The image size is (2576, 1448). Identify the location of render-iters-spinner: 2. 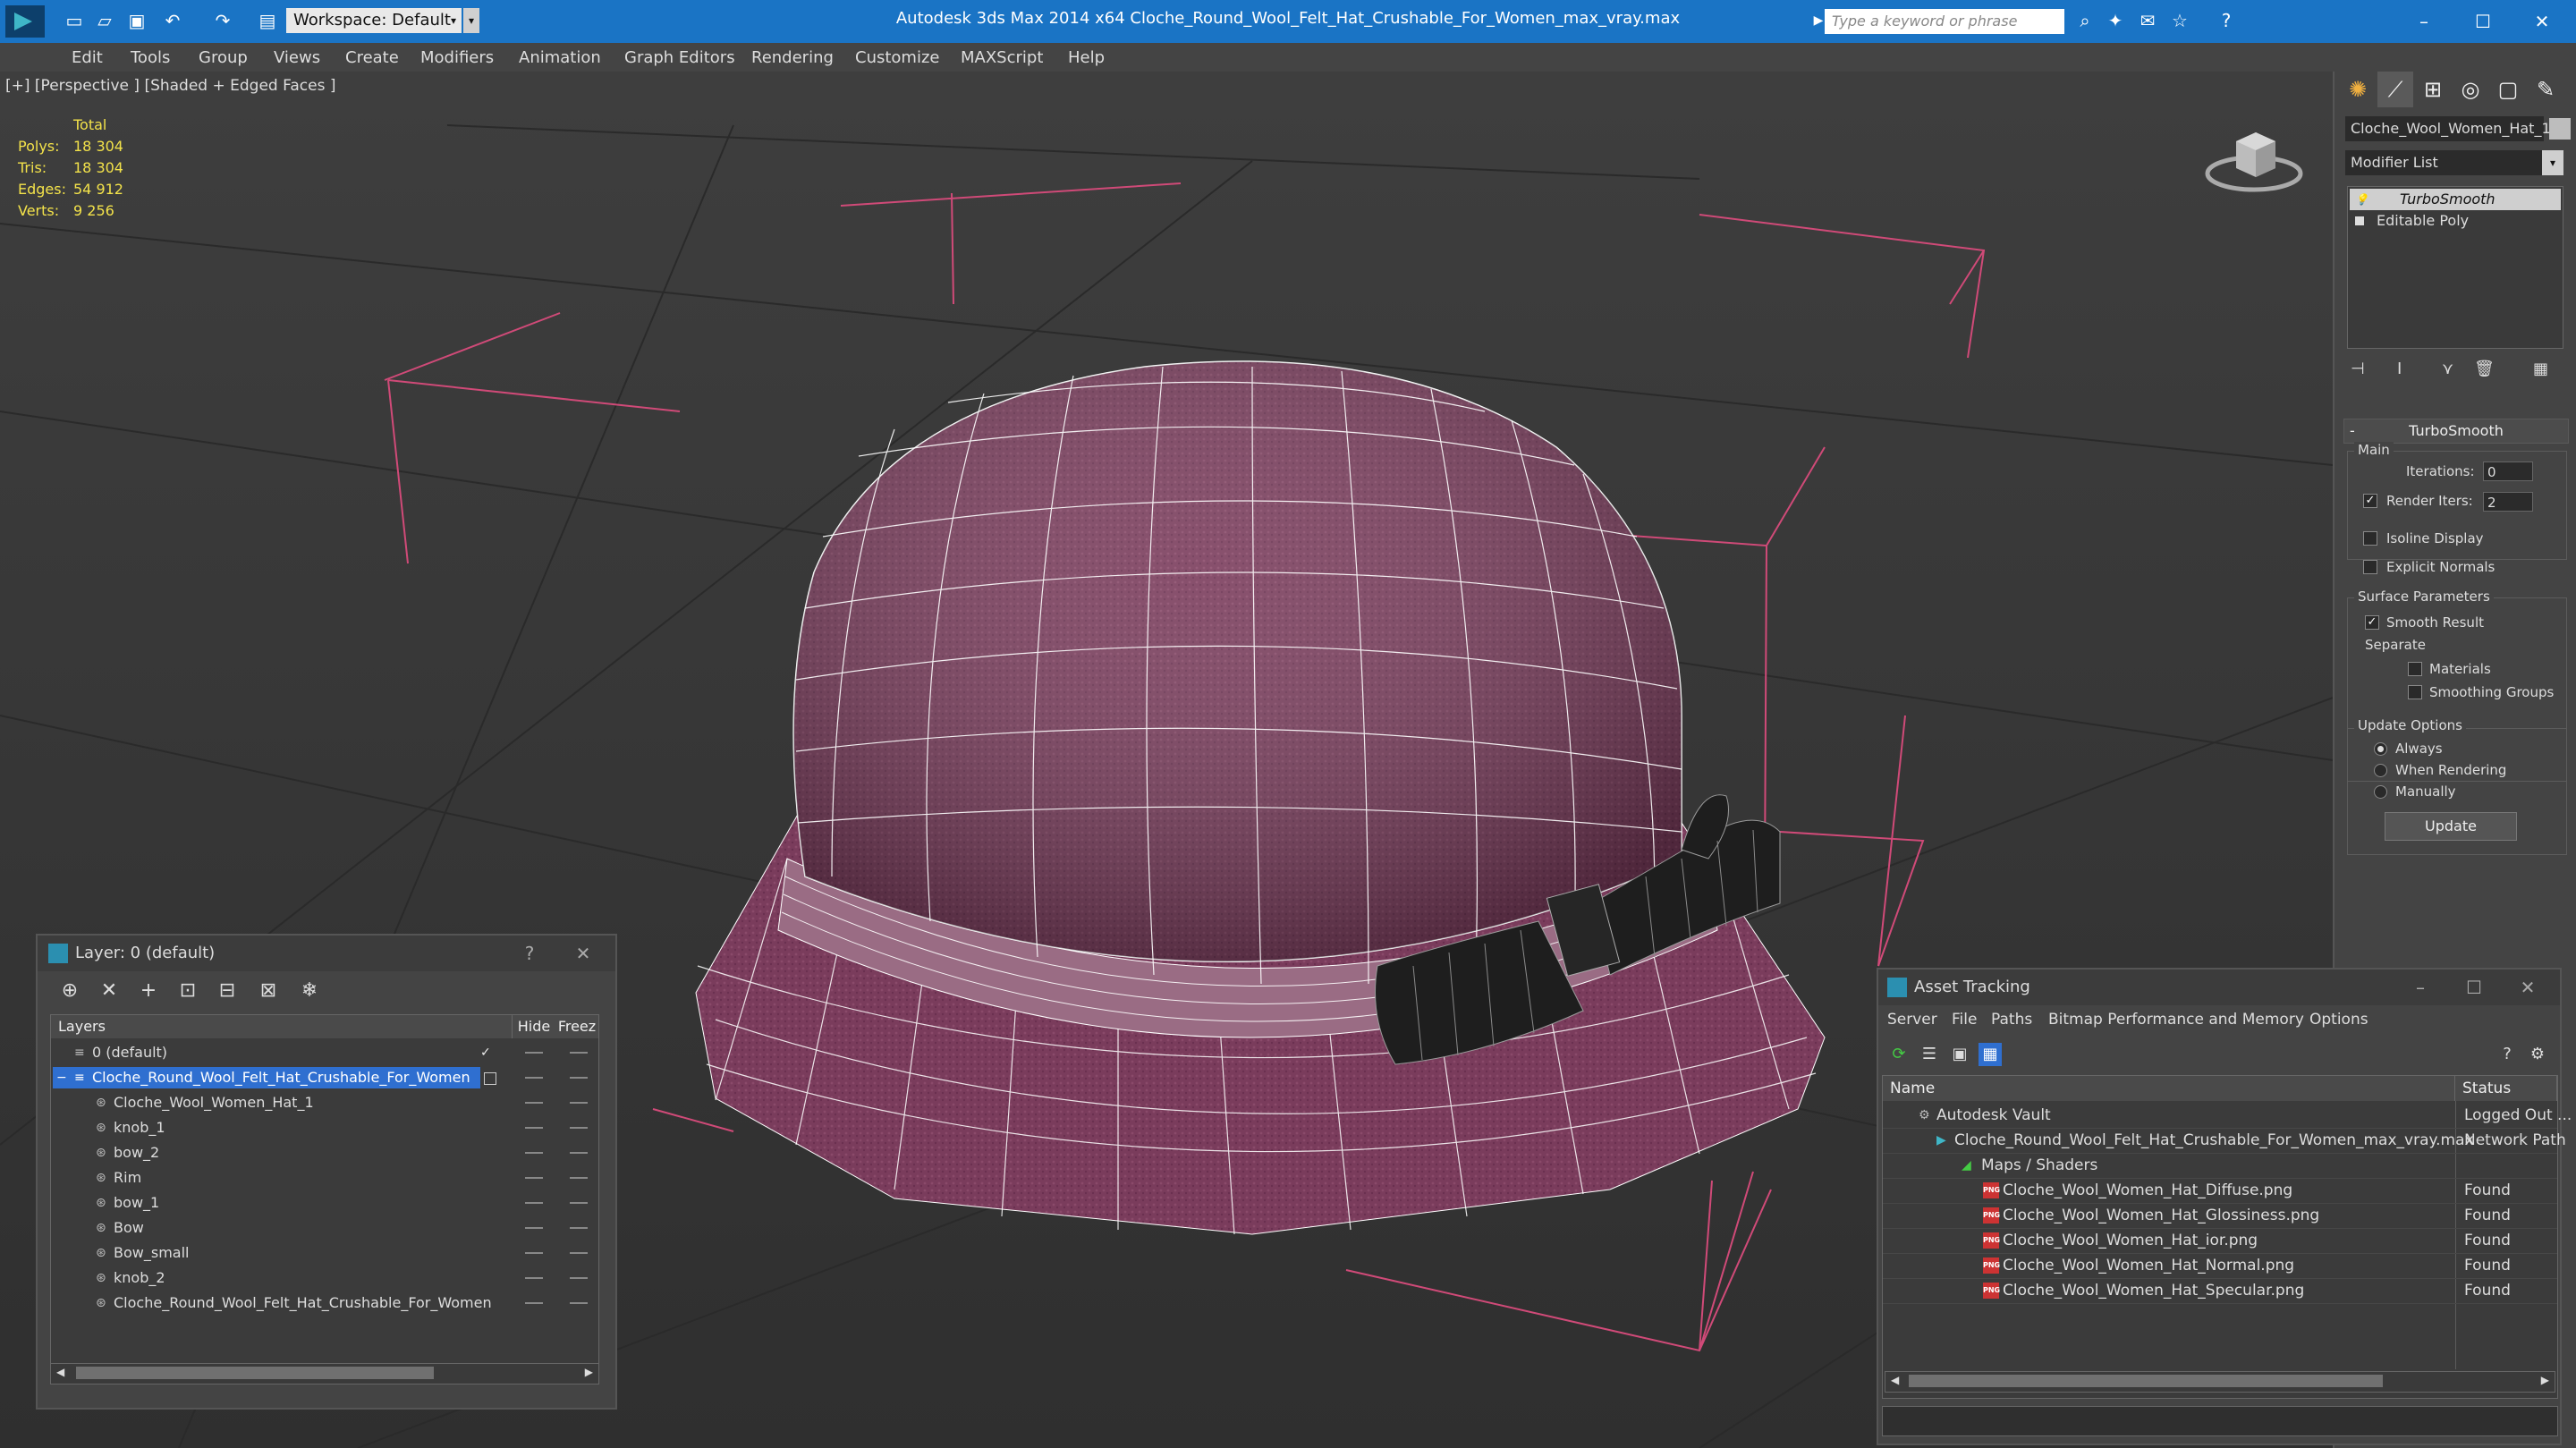
(2508, 502).